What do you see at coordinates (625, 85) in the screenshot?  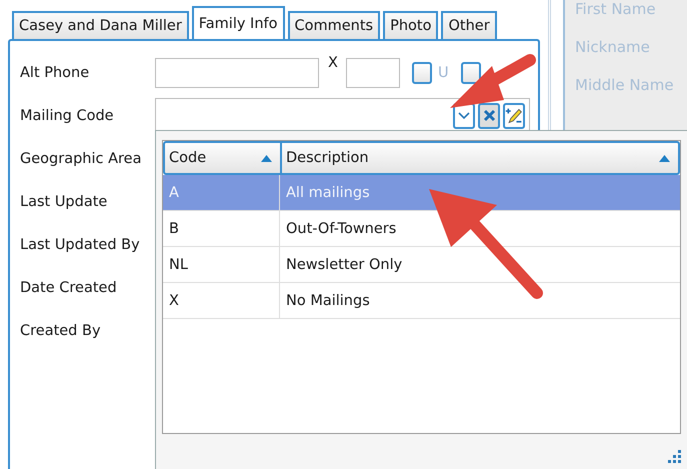 I see `field-label: Middle Name` at bounding box center [625, 85].